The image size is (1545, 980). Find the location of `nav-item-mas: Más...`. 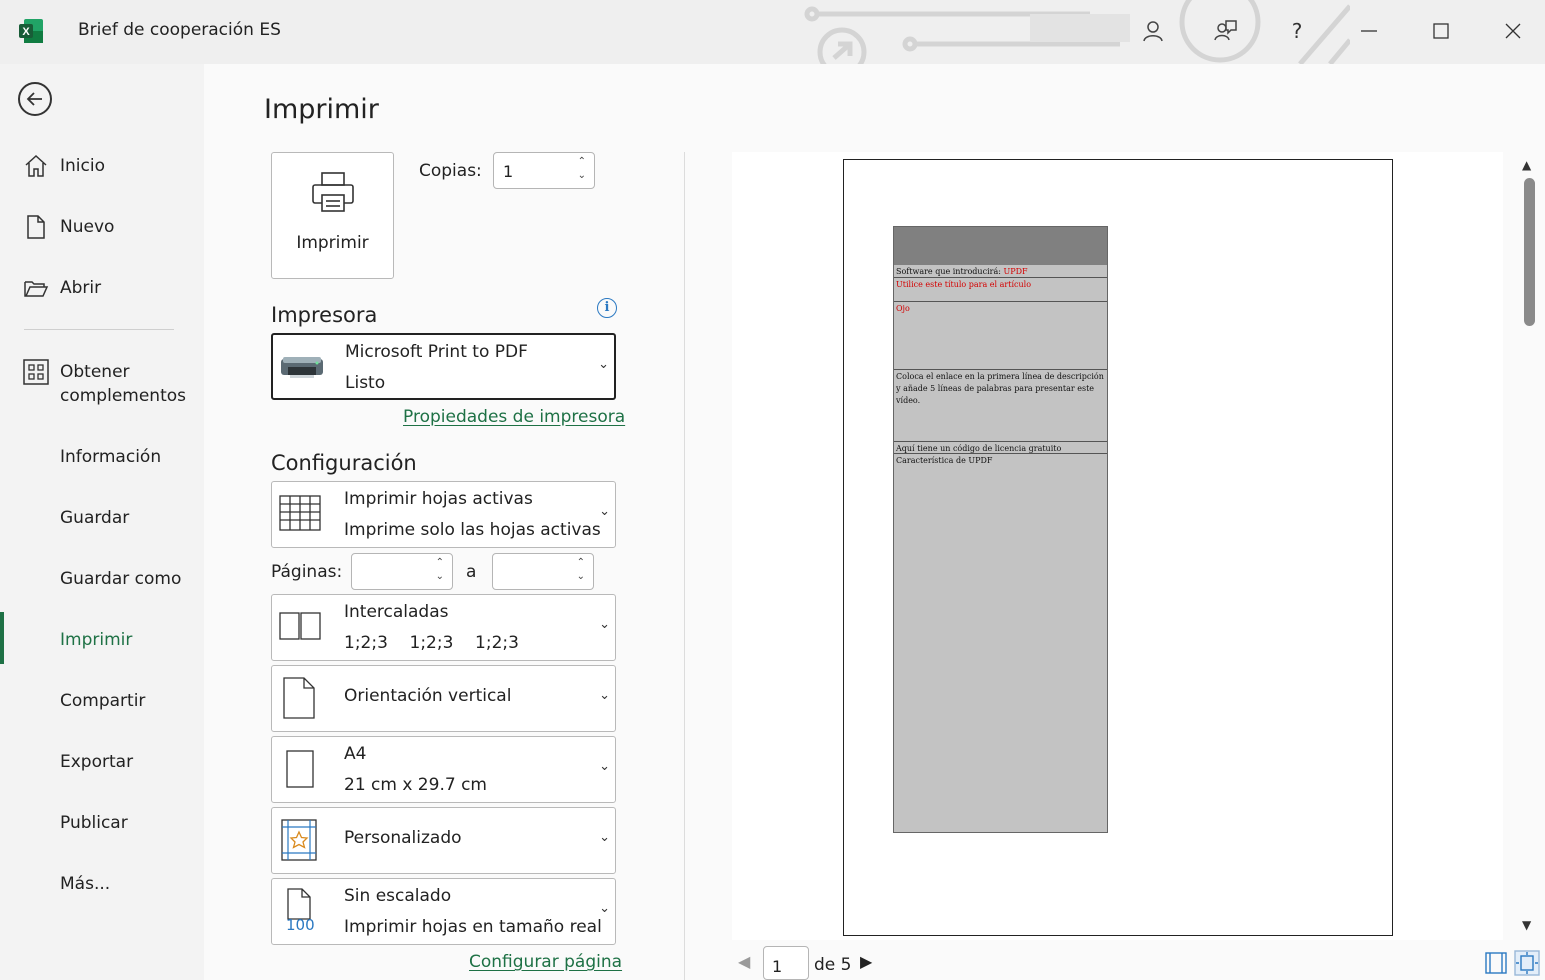

nav-item-mas: Más... is located at coordinates (102, 883).